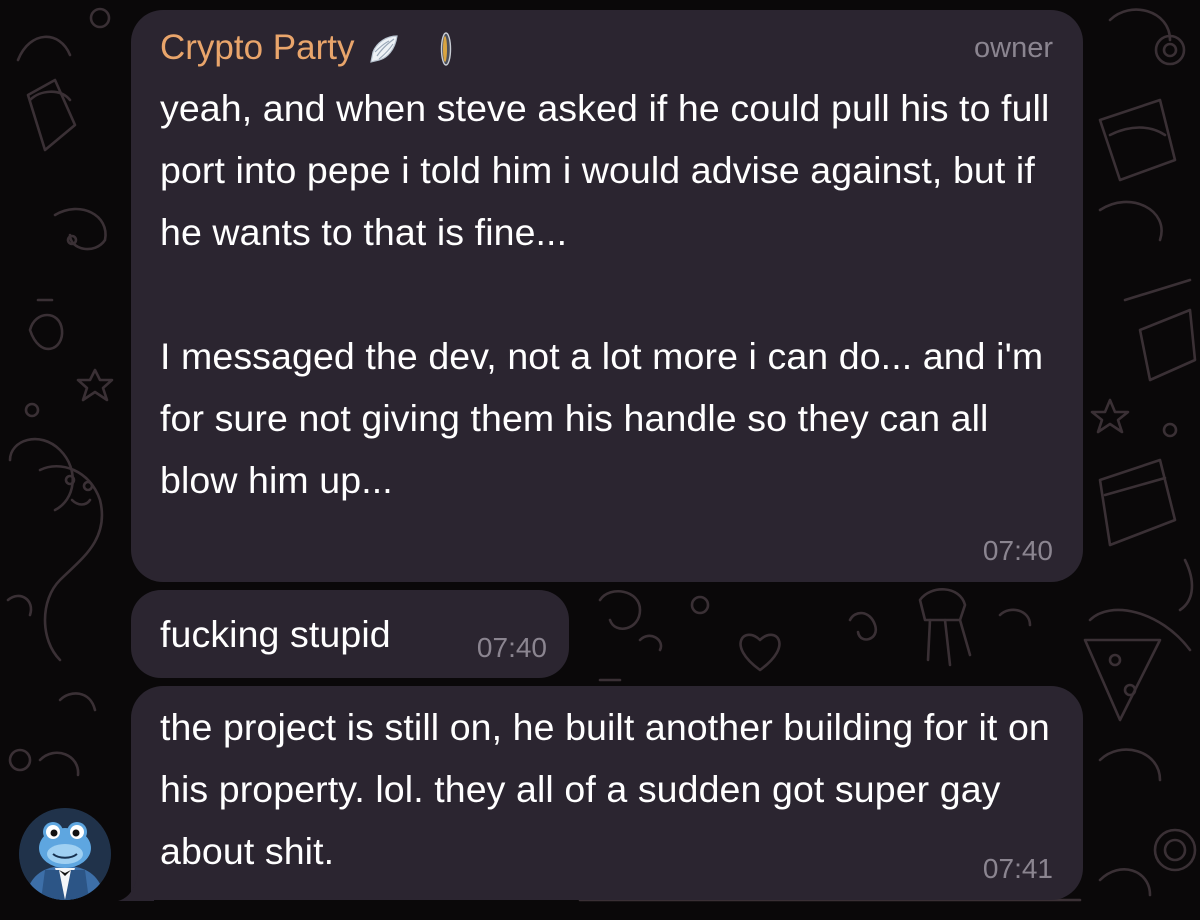 This screenshot has height=920, width=1200. I want to click on message-text: fucking stupid, so click(275, 634).